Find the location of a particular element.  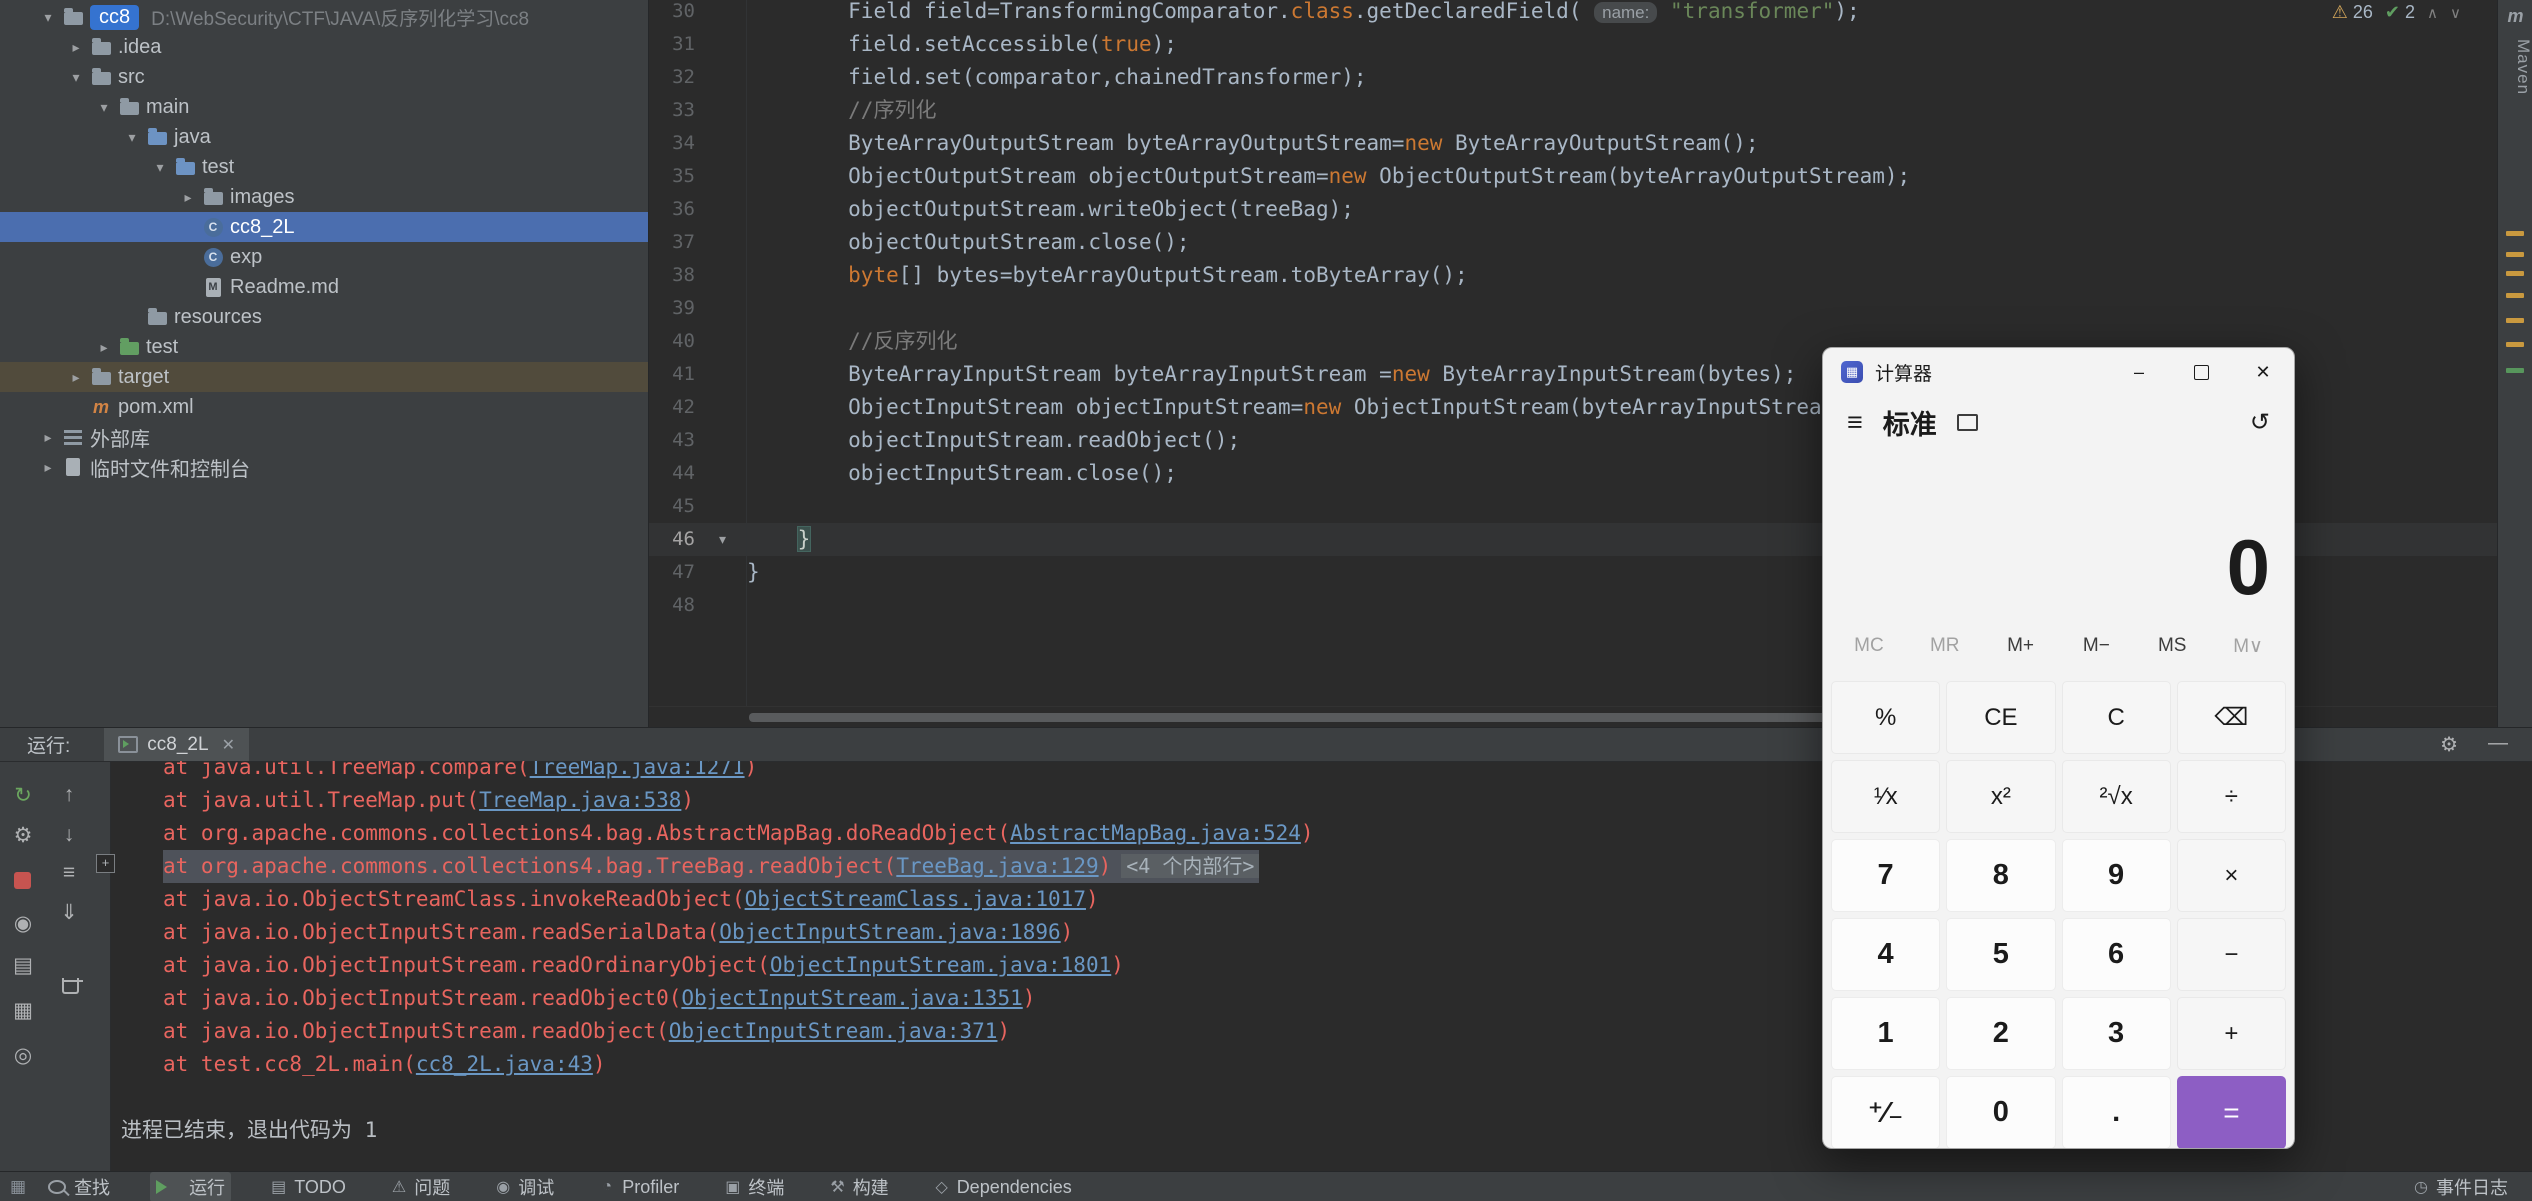

tree-item: ▸ 临时文件和控制台 is located at coordinates (324, 467).